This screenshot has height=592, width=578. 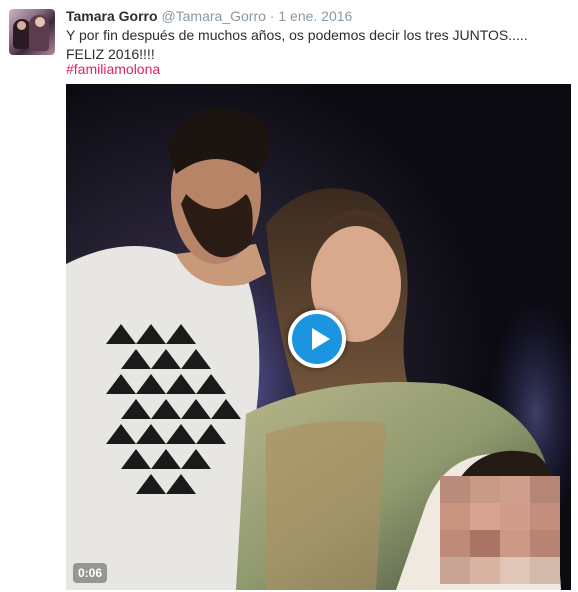 I want to click on author-handle: @Tamara_Gorro, so click(x=213, y=16).